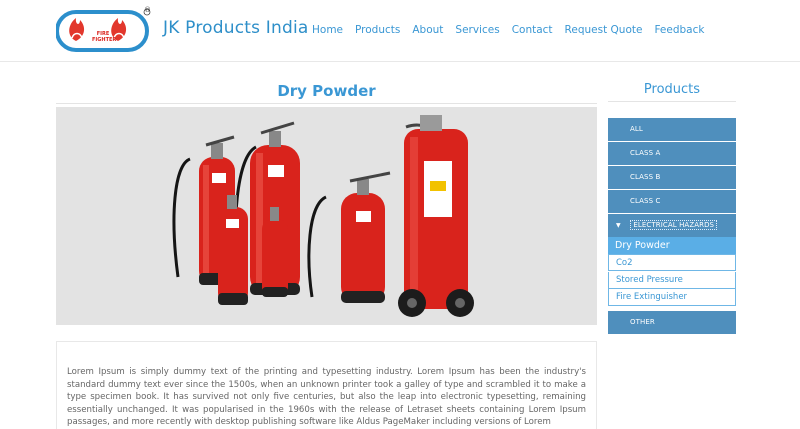 The image size is (800, 429). What do you see at coordinates (672, 101) in the screenshot?
I see `sidebar-divider` at bounding box center [672, 101].